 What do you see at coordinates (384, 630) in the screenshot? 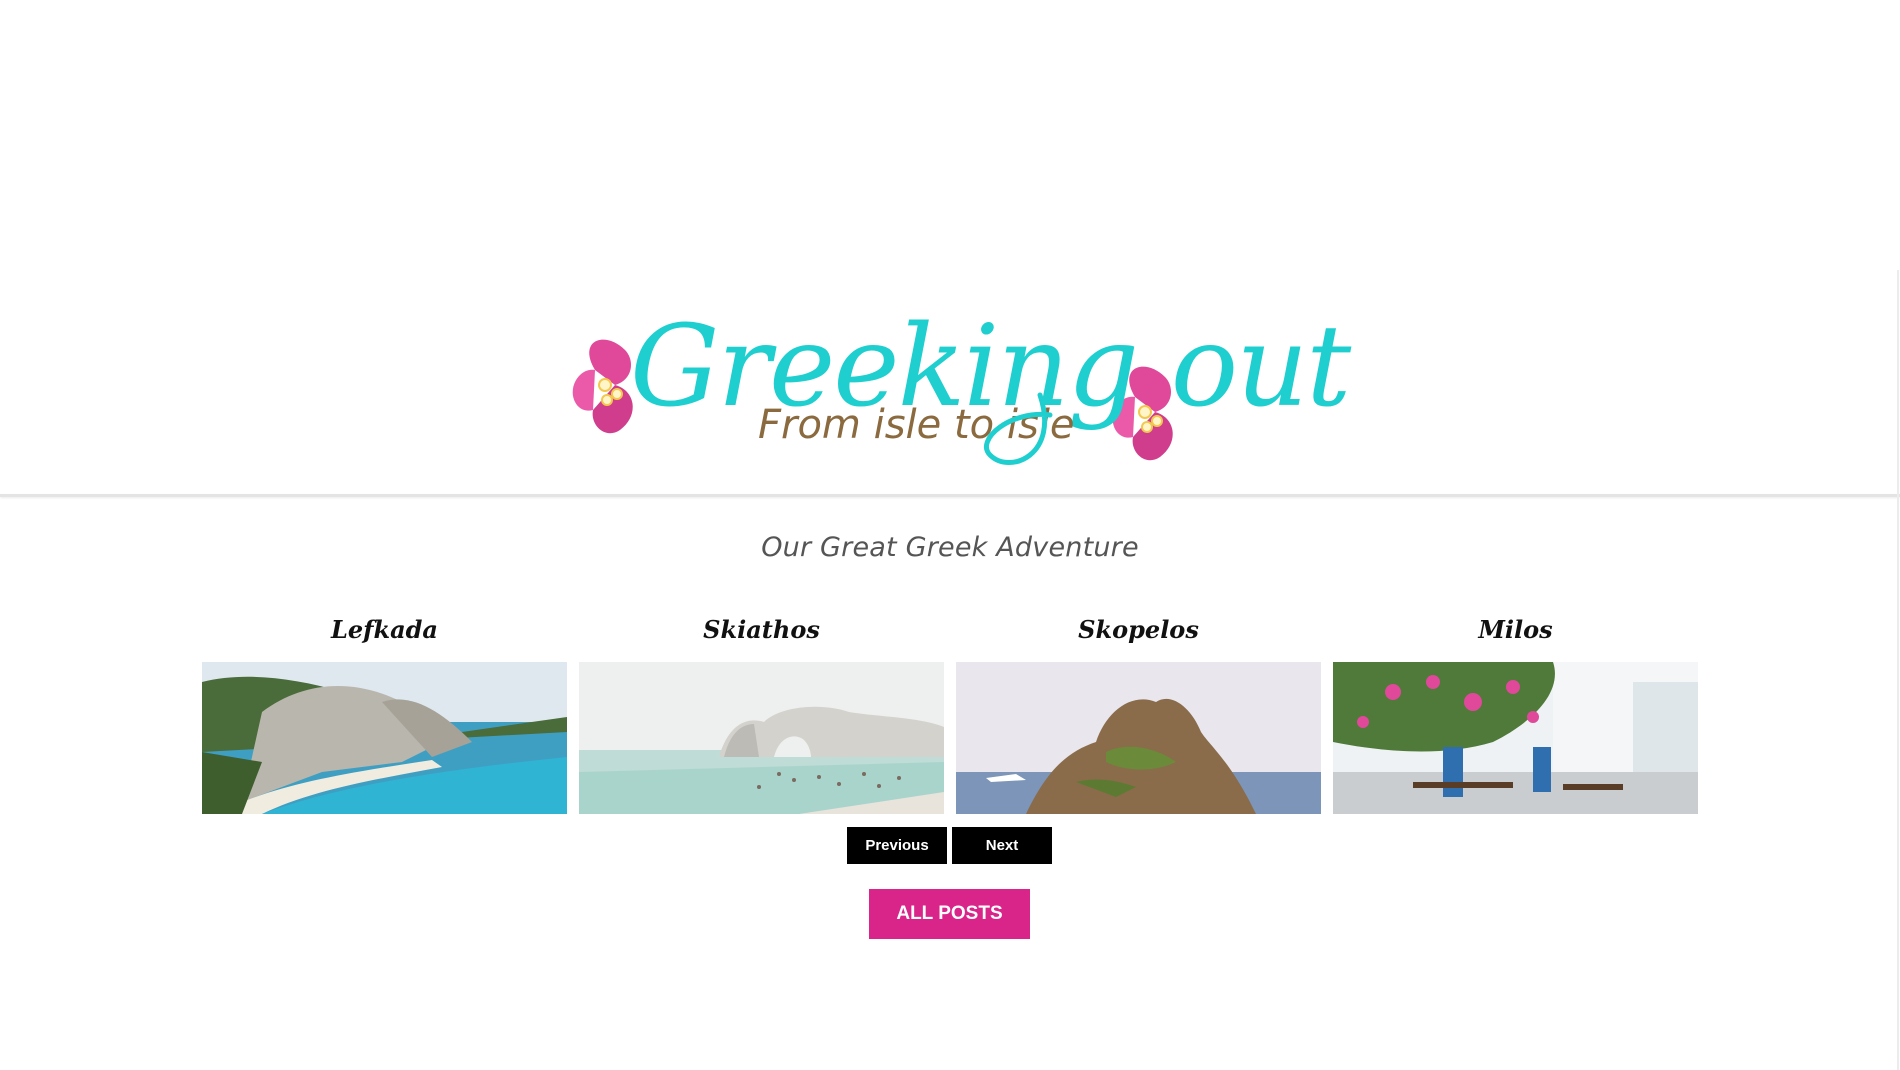
I see `gallery-item-title: Lefkada` at bounding box center [384, 630].